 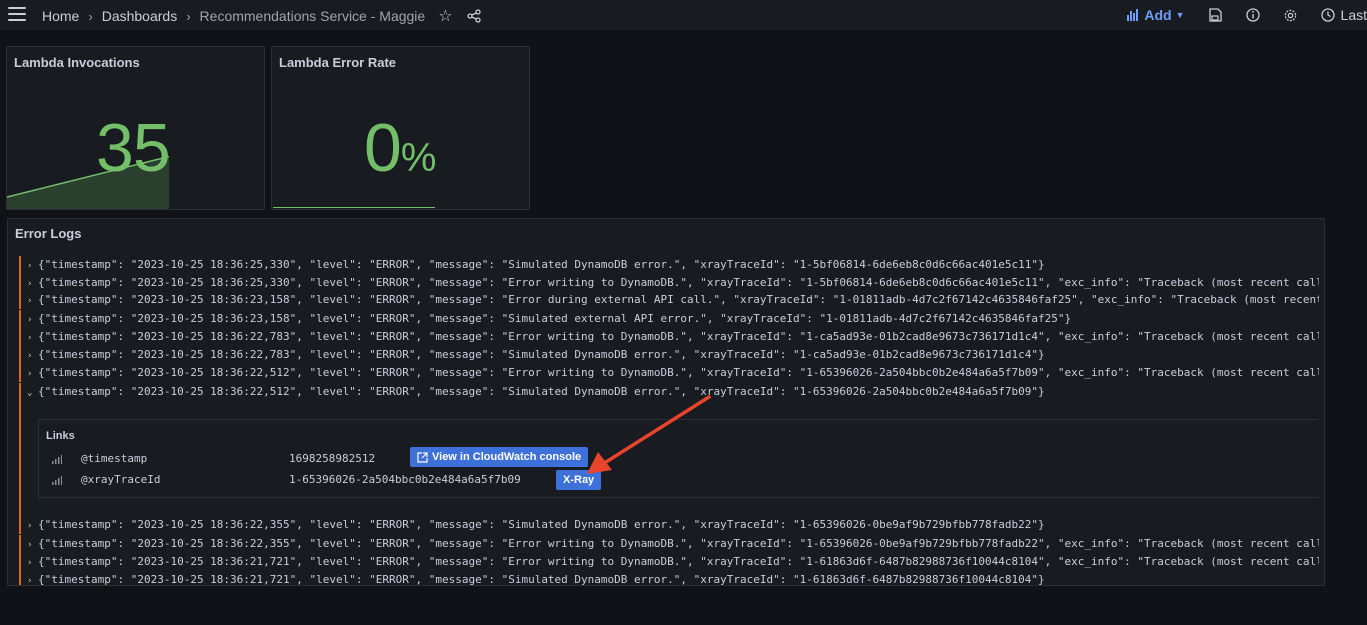 I want to click on star-icon: ☆, so click(x=445, y=16).